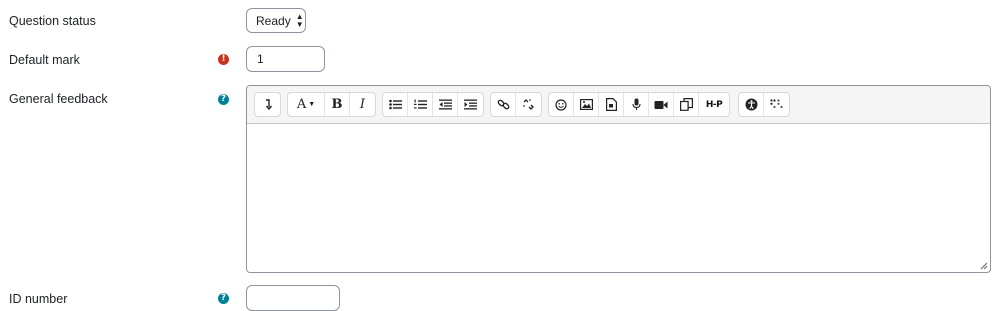 This screenshot has height=311, width=1000. Describe the element at coordinates (337, 104) in the screenshot. I see `bold-icon: B` at that location.